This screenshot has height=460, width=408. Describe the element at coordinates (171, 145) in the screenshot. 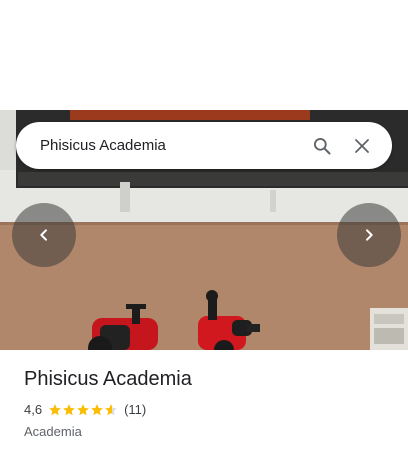

I see `search-input: Phisicus Academia` at that location.